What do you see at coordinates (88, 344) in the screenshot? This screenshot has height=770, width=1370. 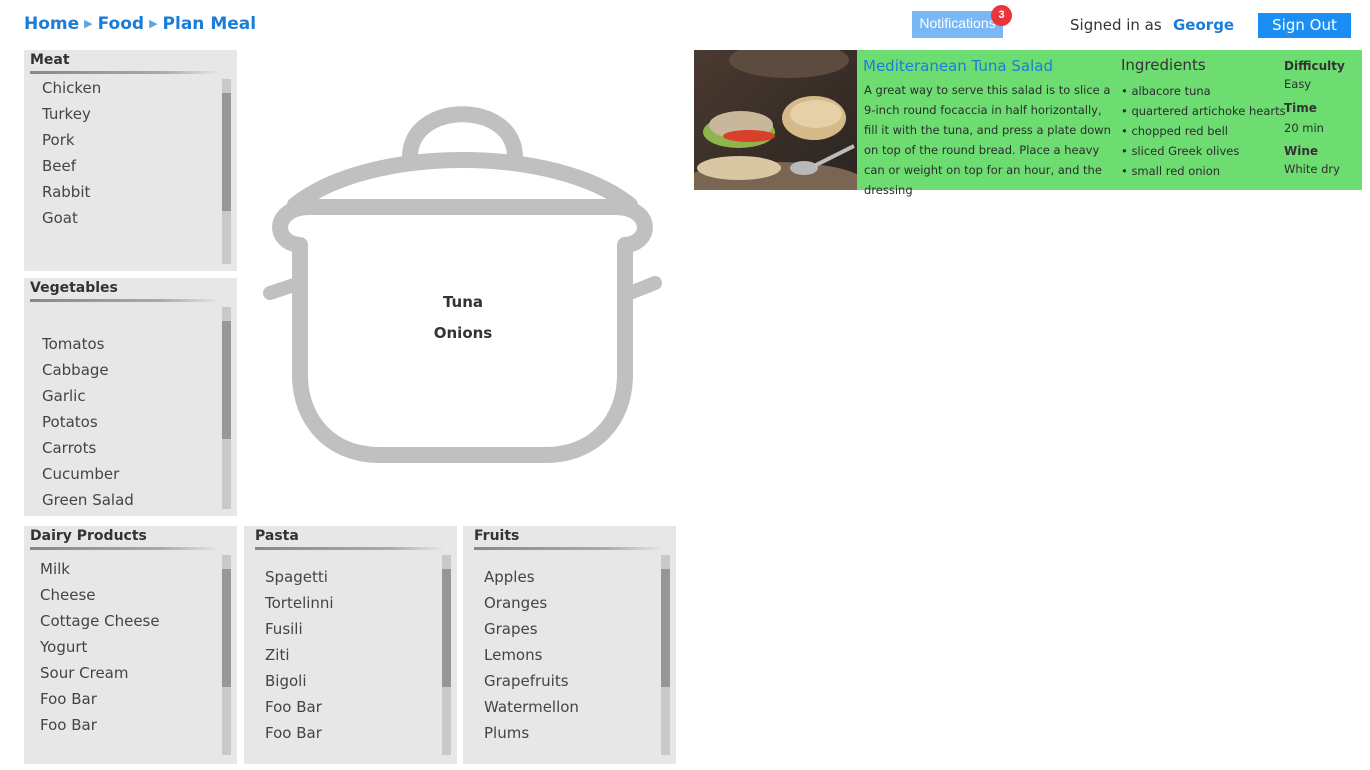 I see `list-item: Tomatos` at bounding box center [88, 344].